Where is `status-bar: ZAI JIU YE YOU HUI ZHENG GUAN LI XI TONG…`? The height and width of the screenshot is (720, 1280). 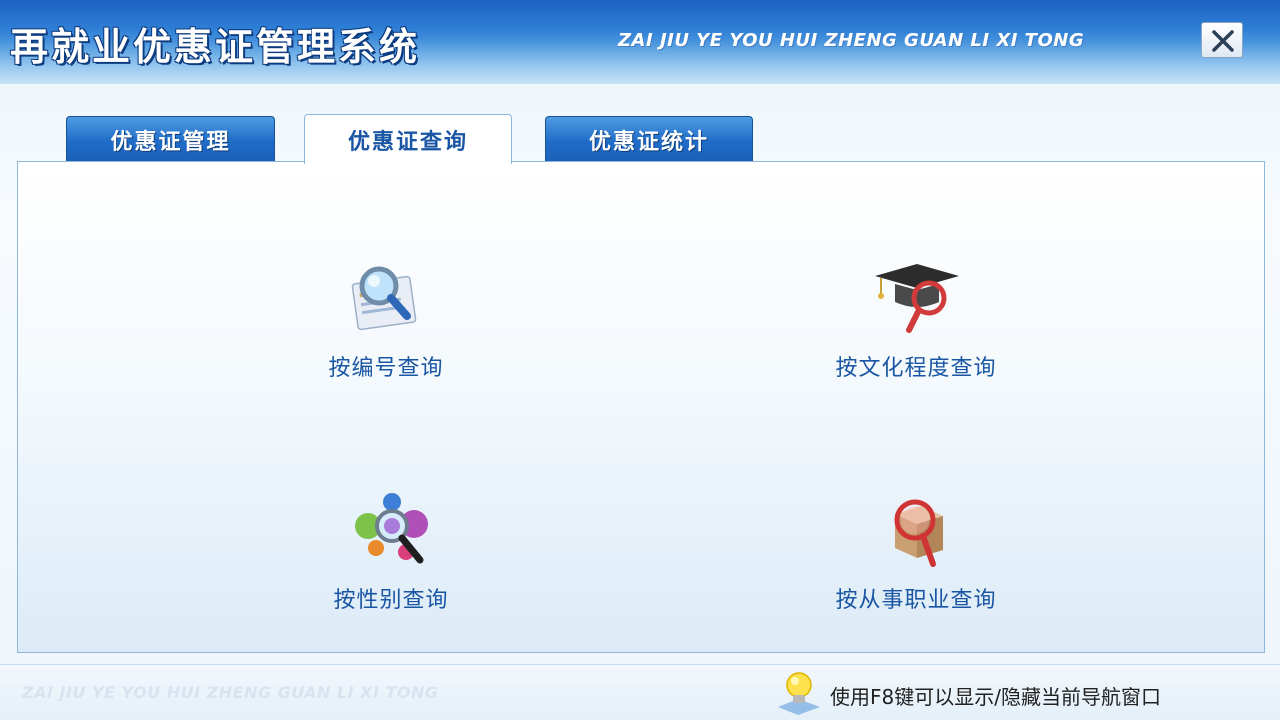 status-bar: ZAI JIU YE YOU HUI ZHENG GUAN LI XI TONG… is located at coordinates (640, 692).